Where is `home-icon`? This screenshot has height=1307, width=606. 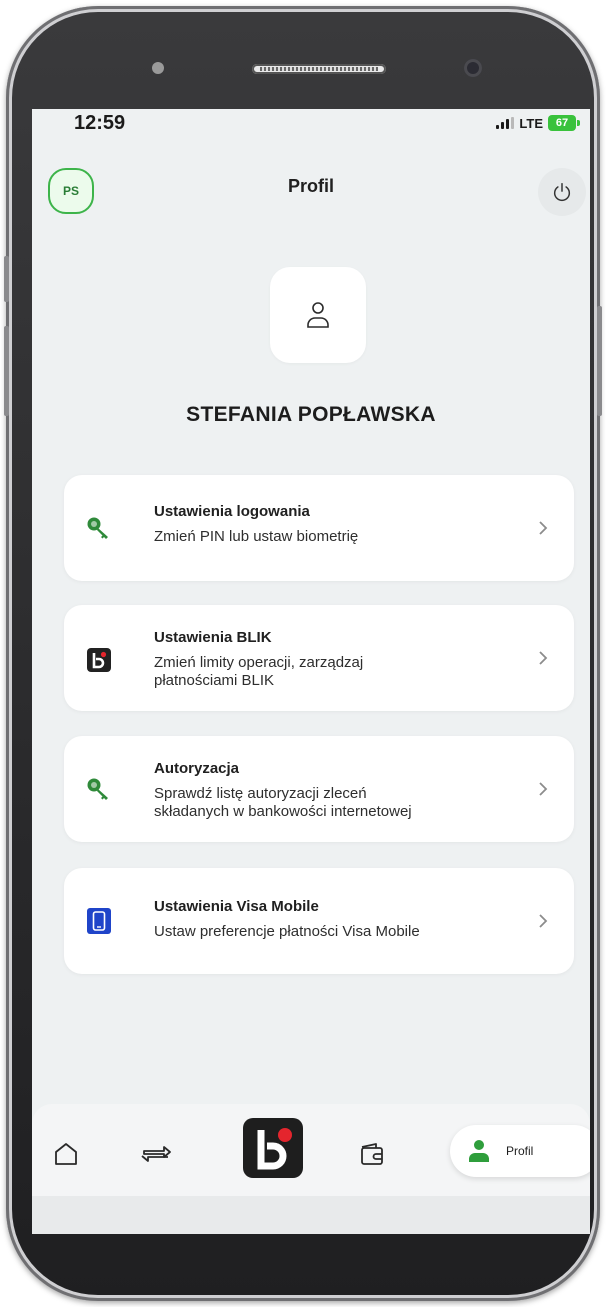 home-icon is located at coordinates (66, 1154).